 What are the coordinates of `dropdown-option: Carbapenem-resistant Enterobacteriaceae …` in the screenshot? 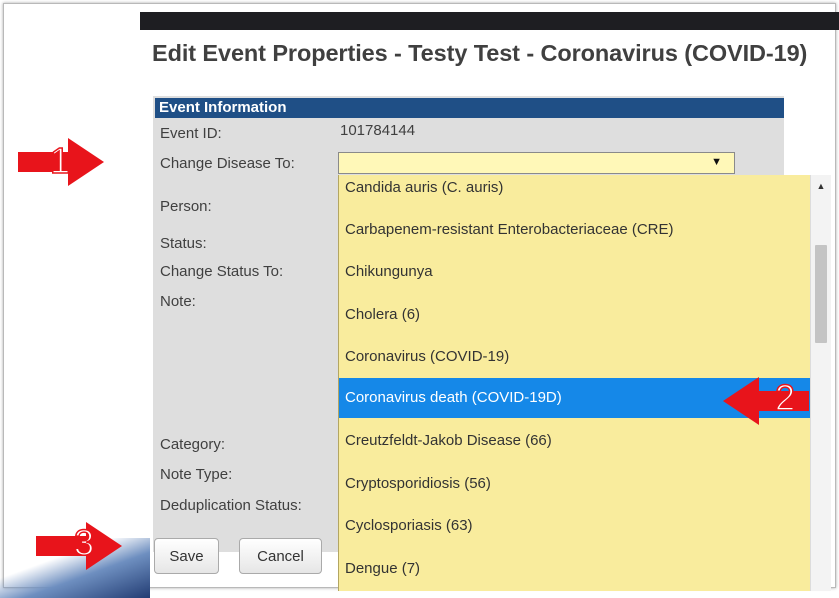 It's located at (575, 230).